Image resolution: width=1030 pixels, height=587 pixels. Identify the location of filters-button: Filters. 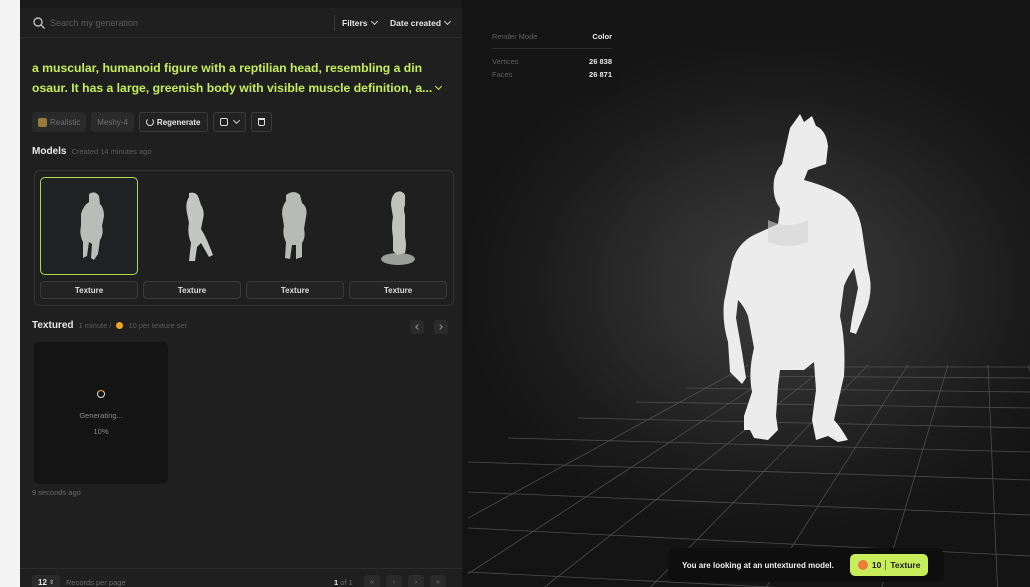
(360, 23).